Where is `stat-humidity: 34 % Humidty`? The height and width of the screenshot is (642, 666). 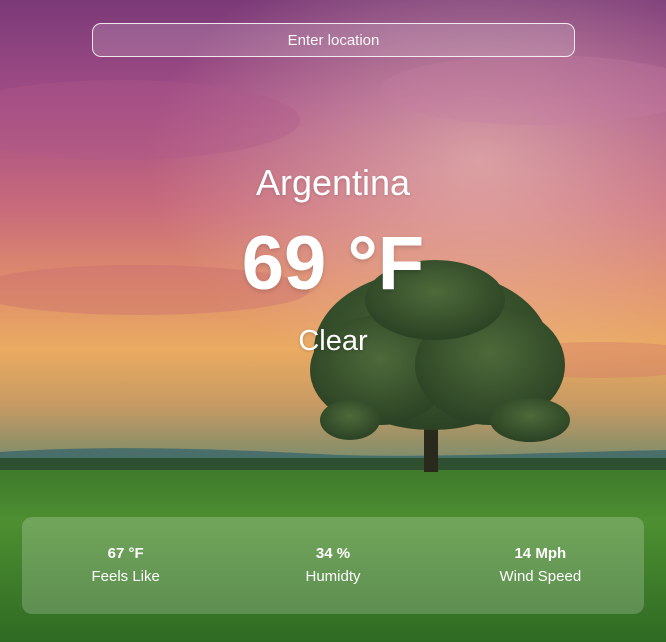 stat-humidity: 34 % Humidty is located at coordinates (332, 565).